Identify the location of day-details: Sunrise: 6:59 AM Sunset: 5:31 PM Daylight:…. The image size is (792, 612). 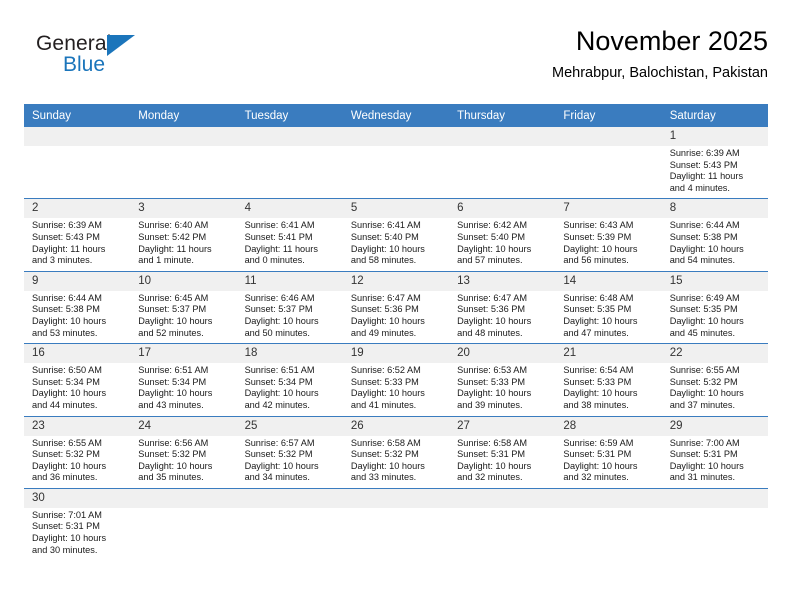
(608, 462).